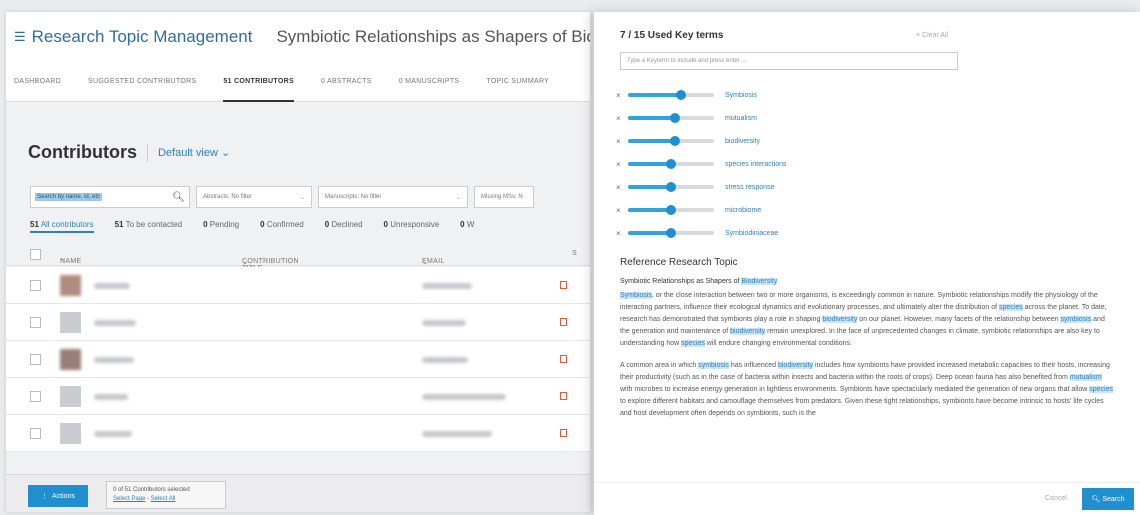  Describe the element at coordinates (504, 197) in the screenshot. I see `missing-filter: Missing MSs: N` at that location.